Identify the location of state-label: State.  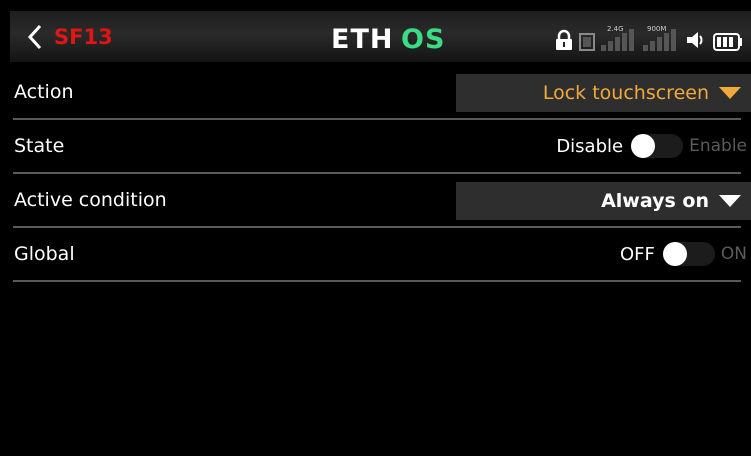
(39, 146).